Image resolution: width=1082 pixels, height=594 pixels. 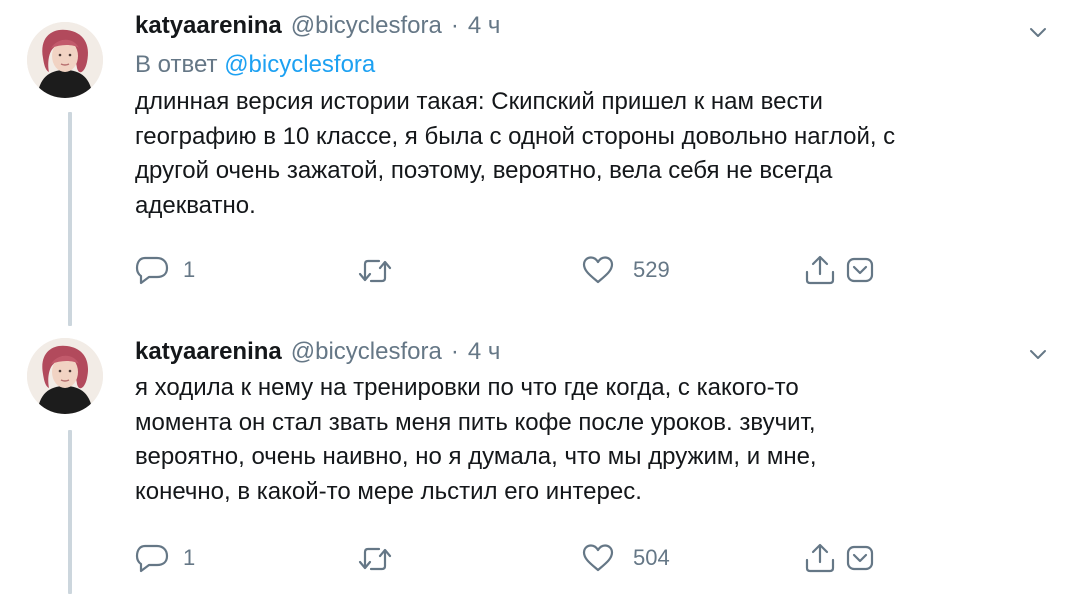 What do you see at coordinates (625, 558) in the screenshot?
I see `like-button: 504` at bounding box center [625, 558].